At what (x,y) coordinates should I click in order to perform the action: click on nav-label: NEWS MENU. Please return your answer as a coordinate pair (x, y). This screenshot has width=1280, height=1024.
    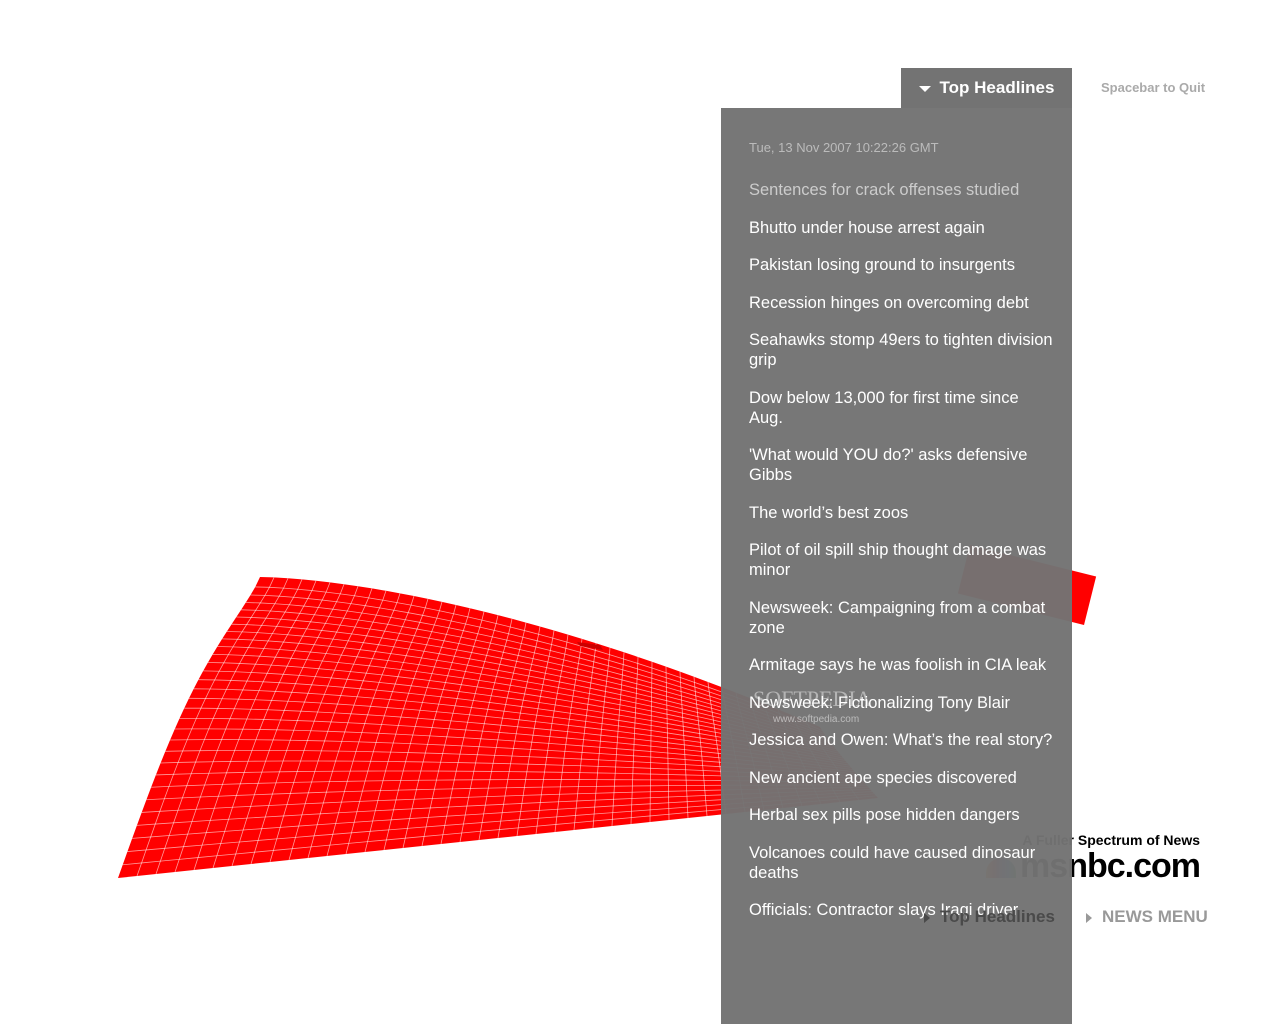
    Looking at the image, I should click on (1155, 916).